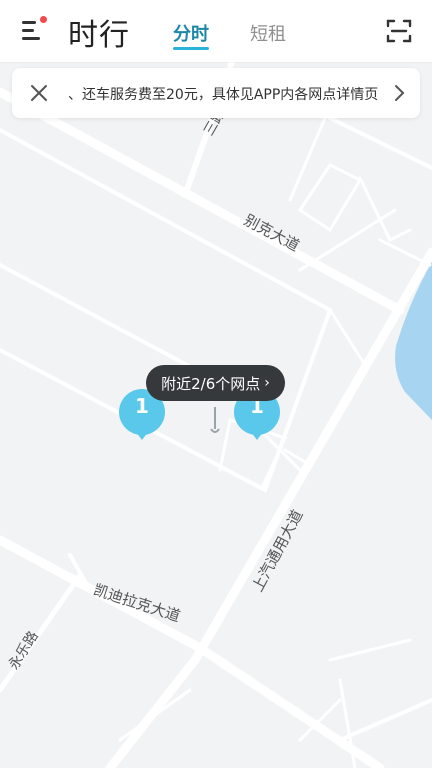 Image resolution: width=432 pixels, height=768 pixels. Describe the element at coordinates (39, 93) in the screenshot. I see `close-icon` at that location.